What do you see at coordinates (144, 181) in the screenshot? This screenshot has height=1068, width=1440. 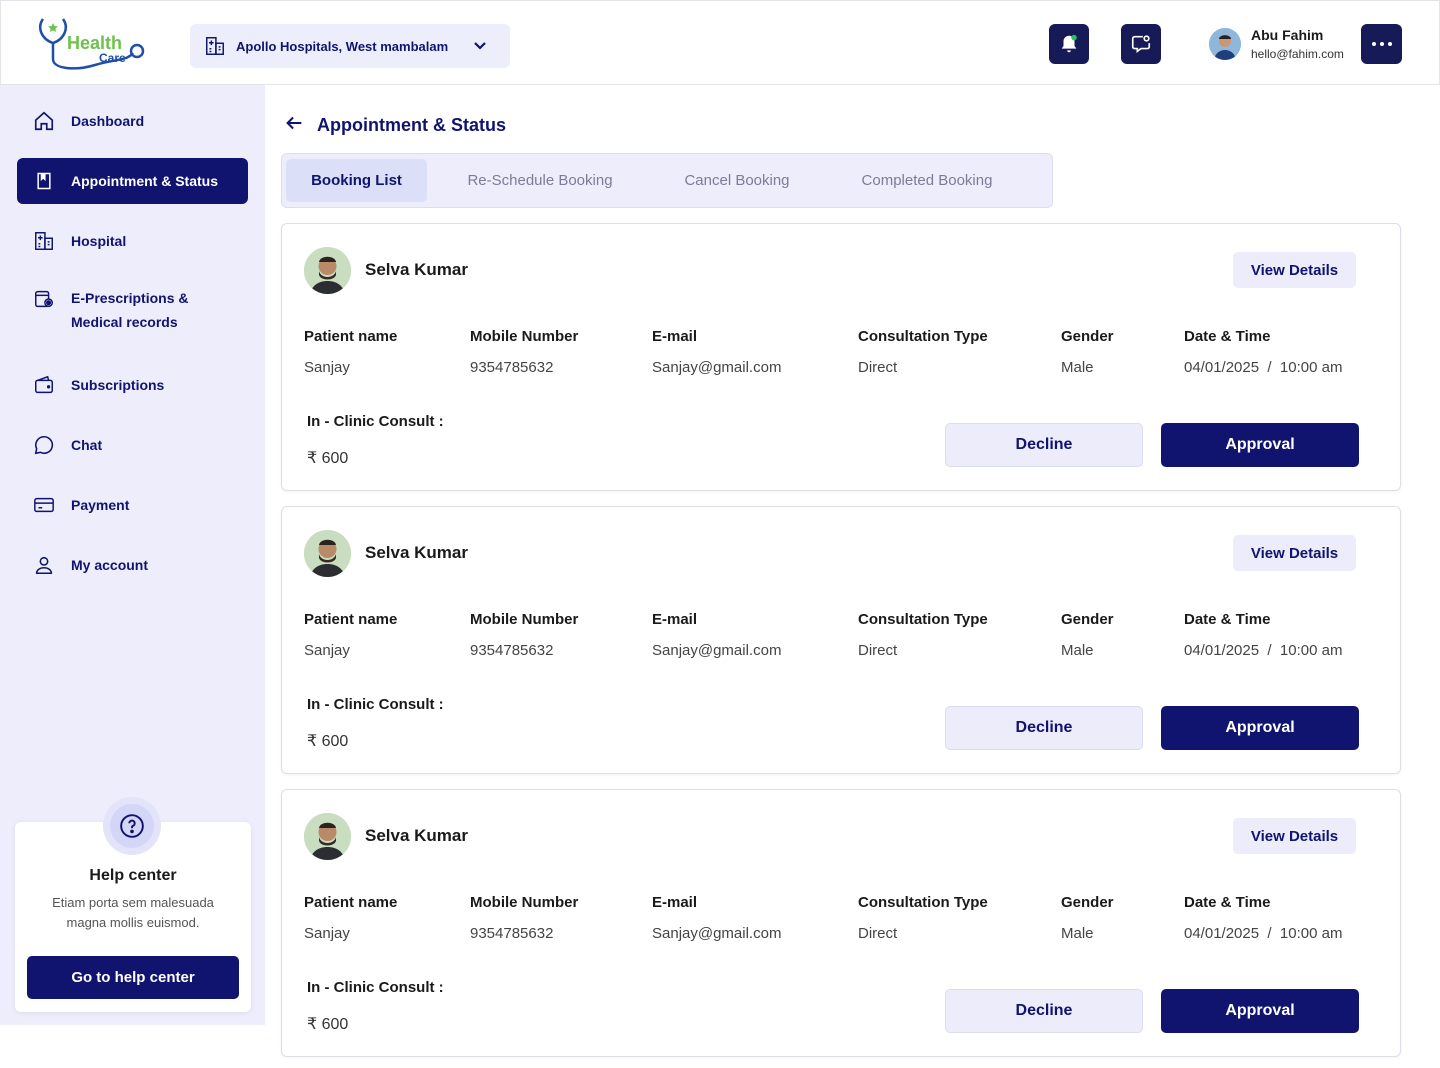 I see `sidebar-item-label: Appointment & Status` at bounding box center [144, 181].